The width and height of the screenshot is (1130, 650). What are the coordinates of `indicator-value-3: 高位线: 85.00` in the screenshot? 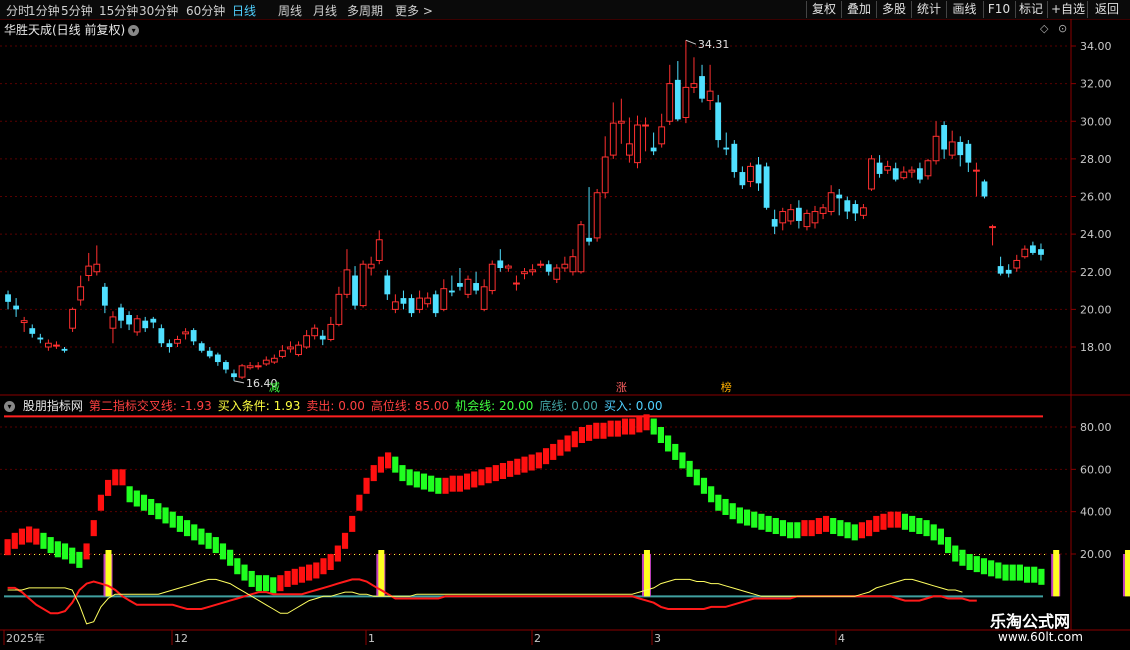 It's located at (410, 406).